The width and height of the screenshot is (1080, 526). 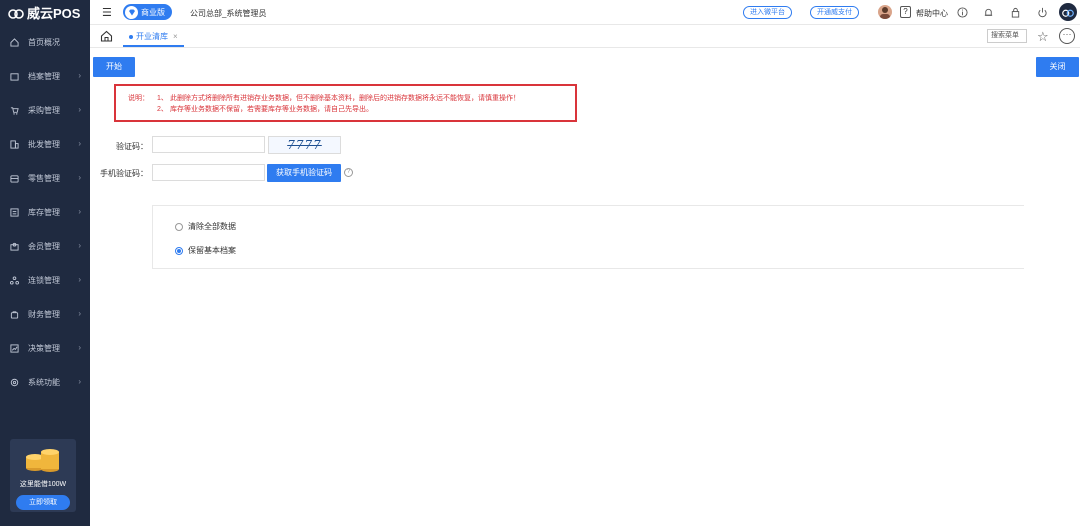 I want to click on sidebar-item-decision: 决策管理 ›, so click(x=45, y=348).